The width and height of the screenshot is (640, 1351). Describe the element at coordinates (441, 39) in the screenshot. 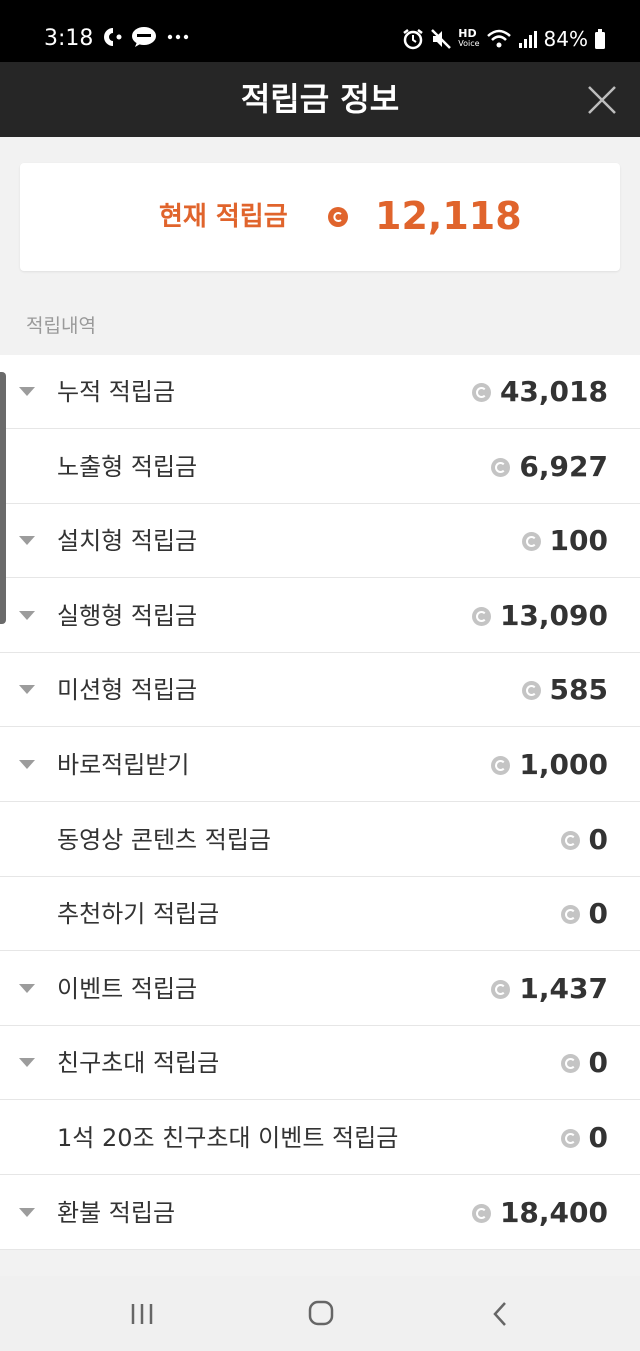

I see `mute-icon` at that location.